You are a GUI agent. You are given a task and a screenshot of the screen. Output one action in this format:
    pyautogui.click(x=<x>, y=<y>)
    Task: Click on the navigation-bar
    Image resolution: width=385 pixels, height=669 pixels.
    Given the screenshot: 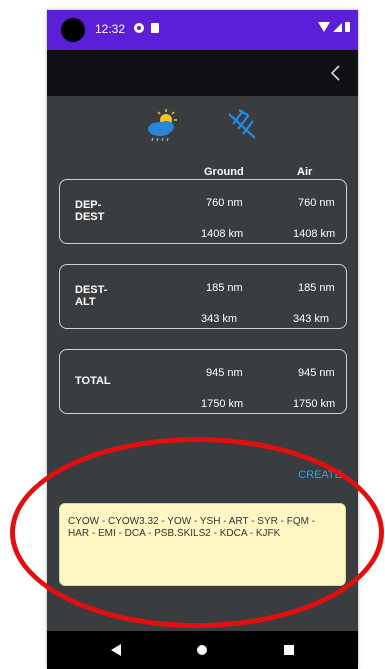 What is the action you would take?
    pyautogui.click(x=202, y=650)
    